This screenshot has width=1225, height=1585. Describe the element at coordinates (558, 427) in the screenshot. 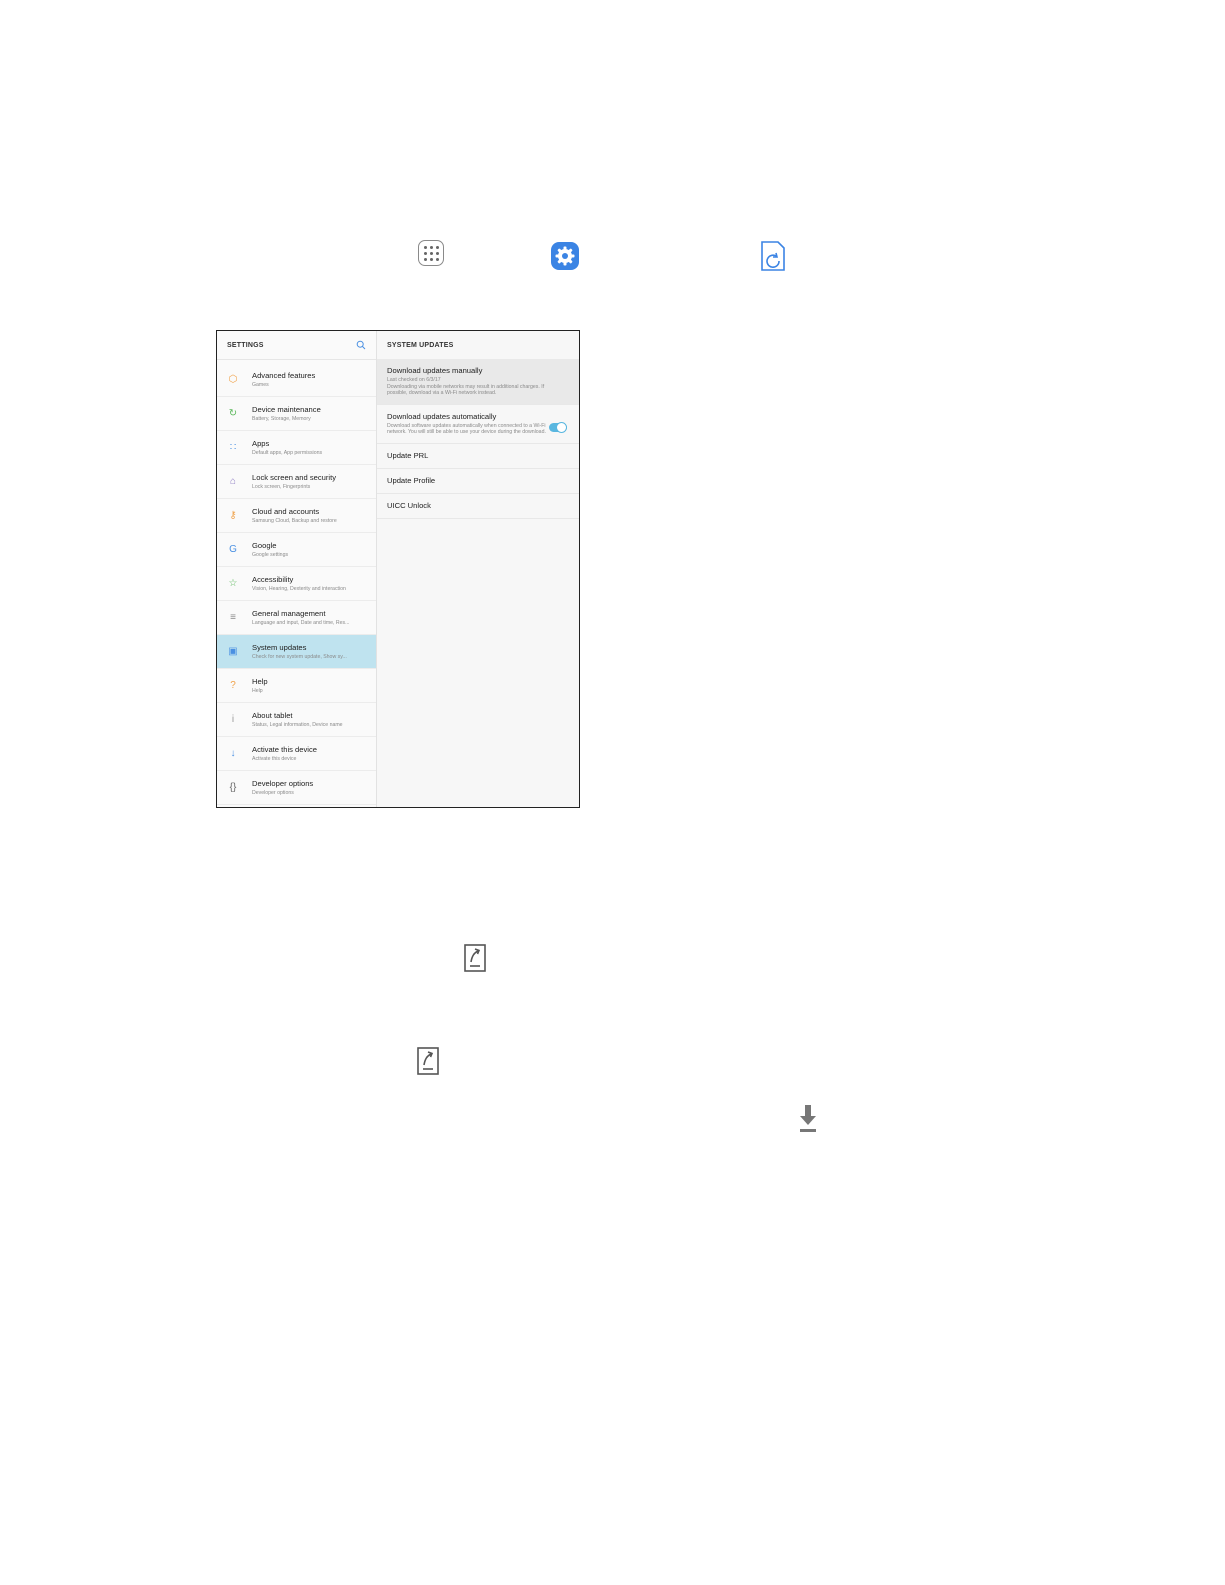

I see `auto-update-toggle` at that location.